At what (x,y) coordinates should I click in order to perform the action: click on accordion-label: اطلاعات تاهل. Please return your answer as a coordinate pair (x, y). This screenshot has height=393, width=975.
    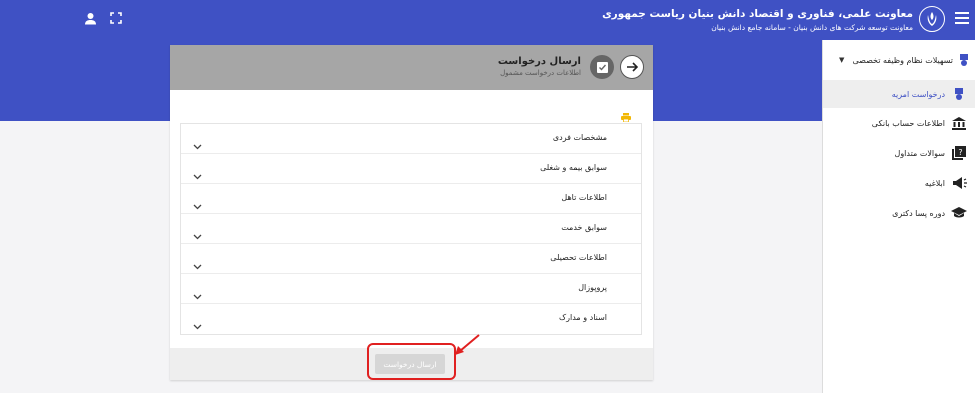
    Looking at the image, I should click on (584, 197).